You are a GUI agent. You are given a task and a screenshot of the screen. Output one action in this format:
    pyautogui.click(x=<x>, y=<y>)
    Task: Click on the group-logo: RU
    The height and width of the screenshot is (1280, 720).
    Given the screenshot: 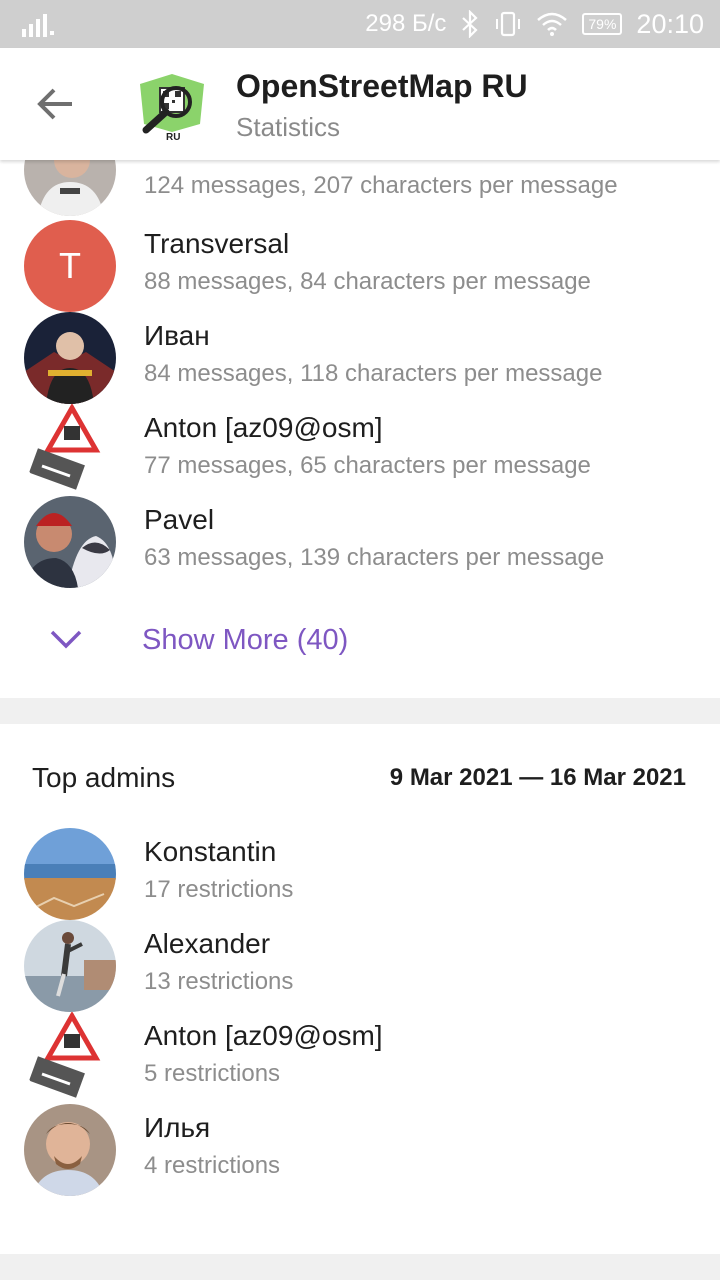 What is the action you would take?
    pyautogui.click(x=172, y=104)
    